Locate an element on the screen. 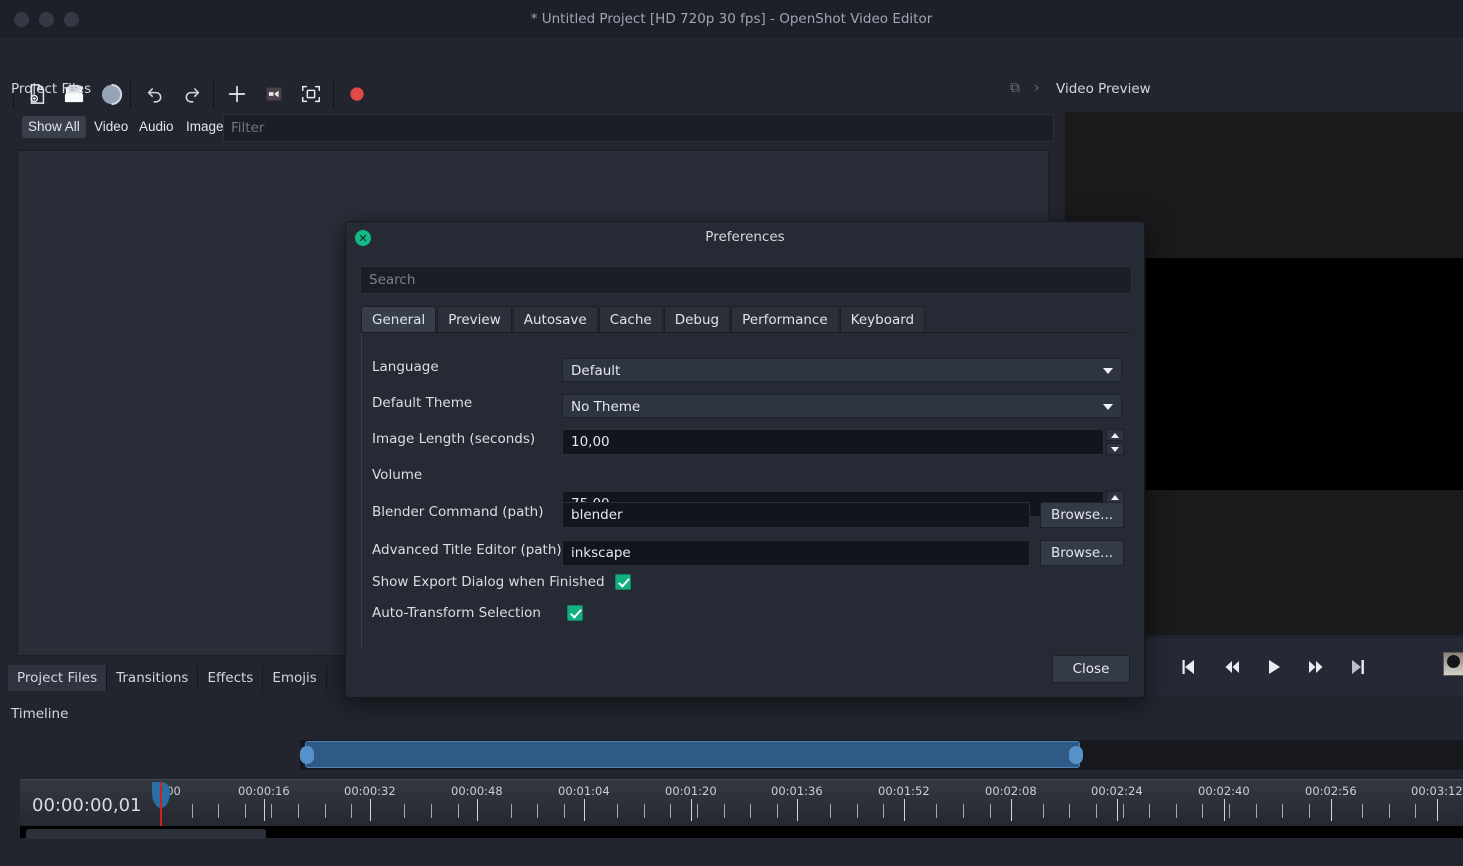  timeline-playhead-line is located at coordinates (161, 805).